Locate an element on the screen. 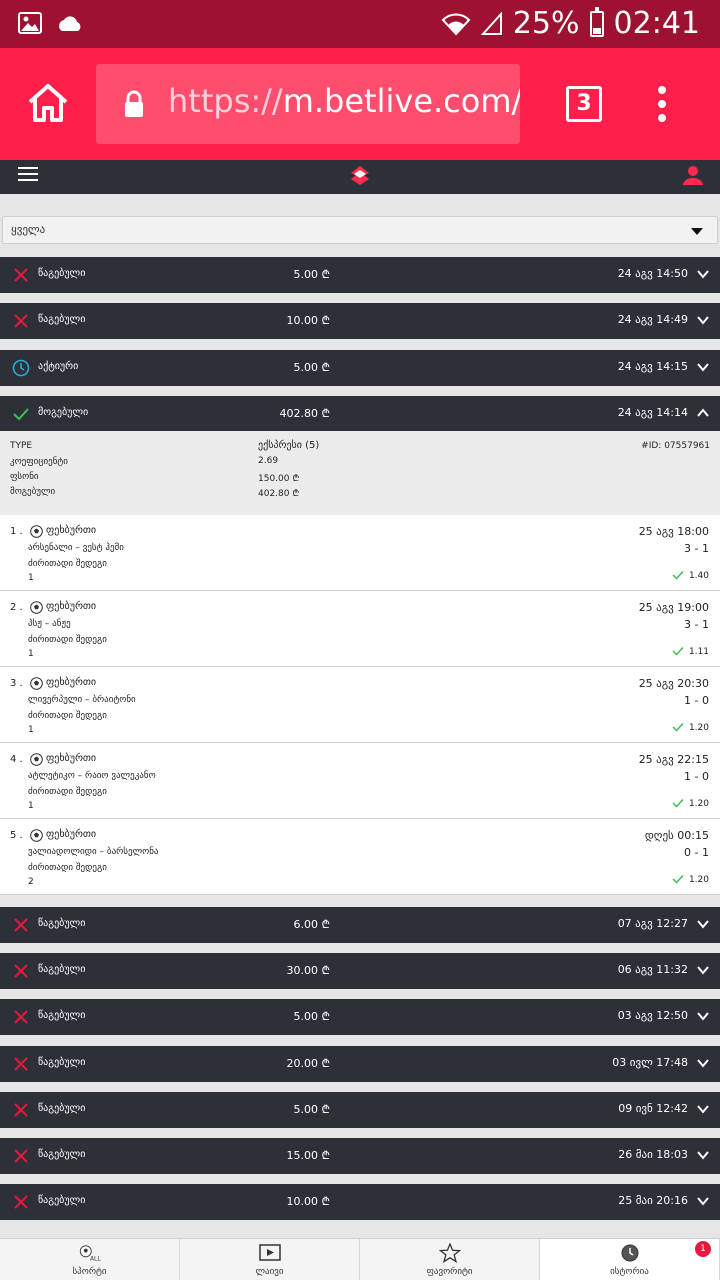 This screenshot has height=1280, width=720. bet-date: 24 აგვ 14:14 is located at coordinates (652, 412).